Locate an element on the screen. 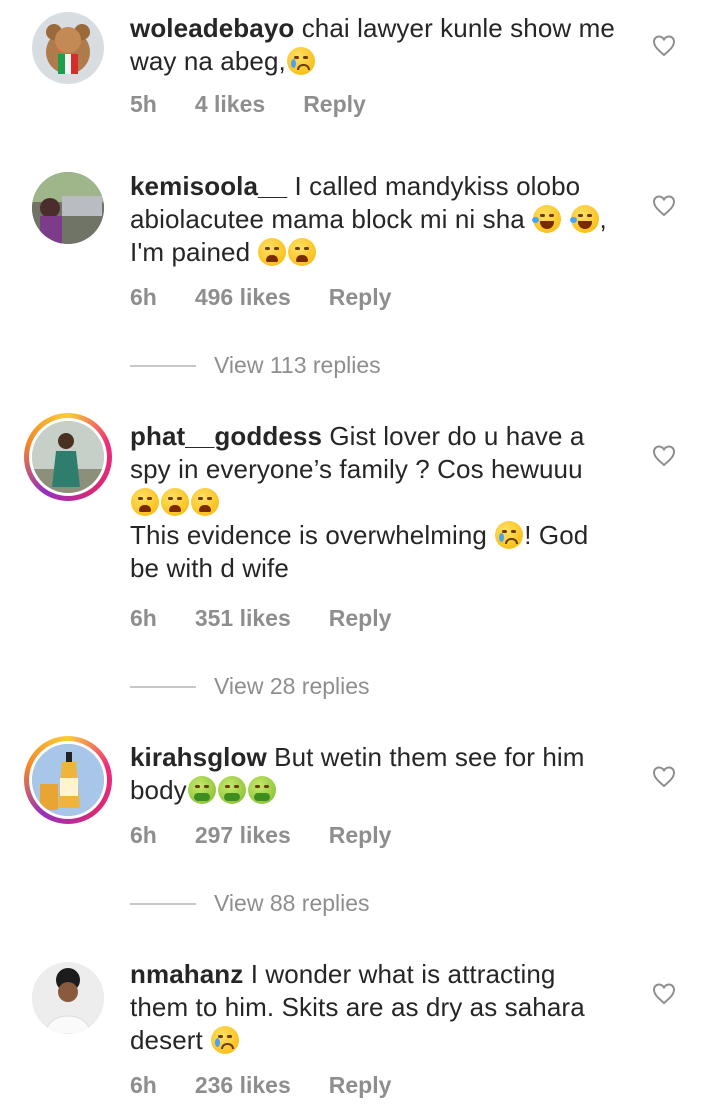 The width and height of the screenshot is (720, 1118). comment-meta: 6h 236 likes Reply is located at coordinates (260, 1085).